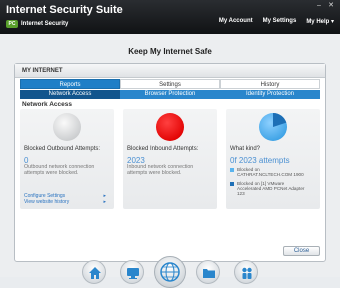 Image resolution: width=340 pixels, height=288 pixels. Describe the element at coordinates (104, 202) in the screenshot. I see `chevron-right-icon: ▸` at that location.